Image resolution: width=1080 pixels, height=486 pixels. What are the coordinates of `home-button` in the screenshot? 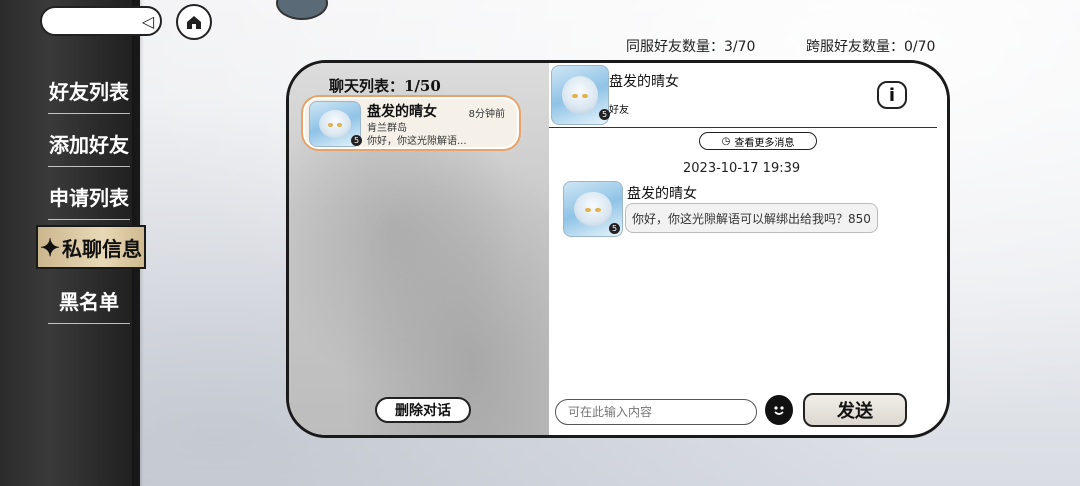 It's located at (194, 22).